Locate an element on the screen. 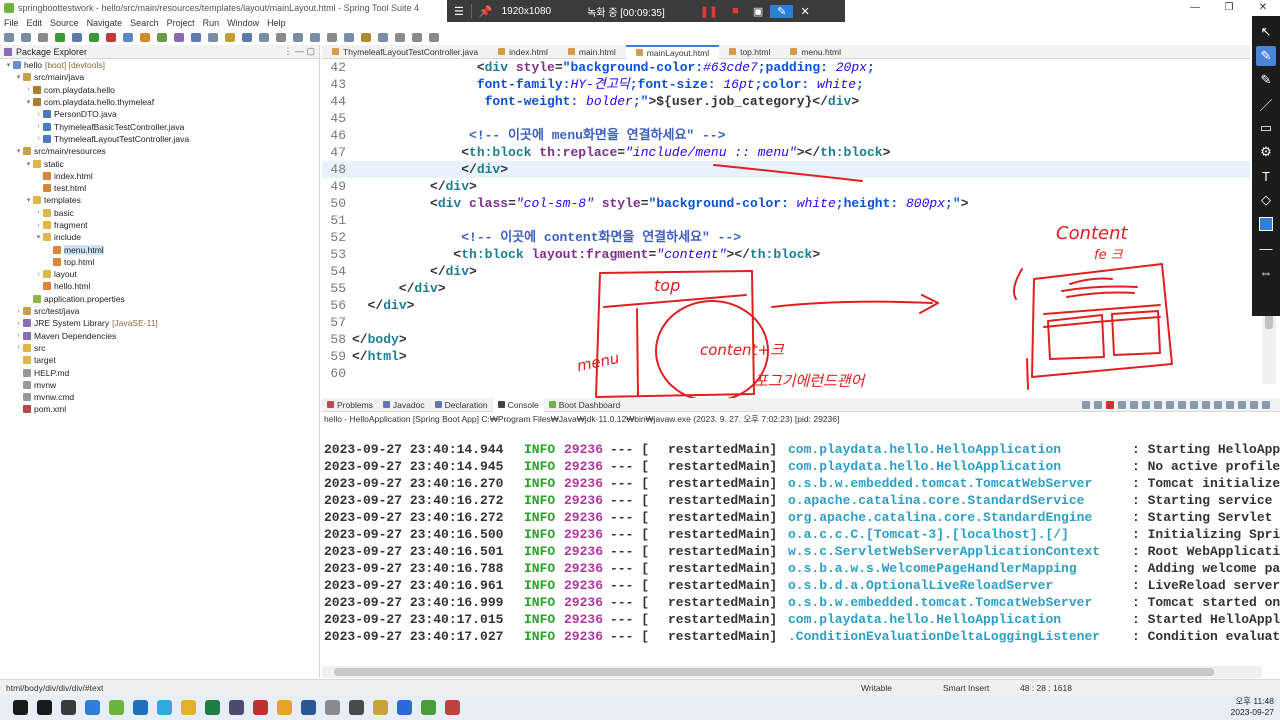  code-line: 54 </div> is located at coordinates (786, 271).